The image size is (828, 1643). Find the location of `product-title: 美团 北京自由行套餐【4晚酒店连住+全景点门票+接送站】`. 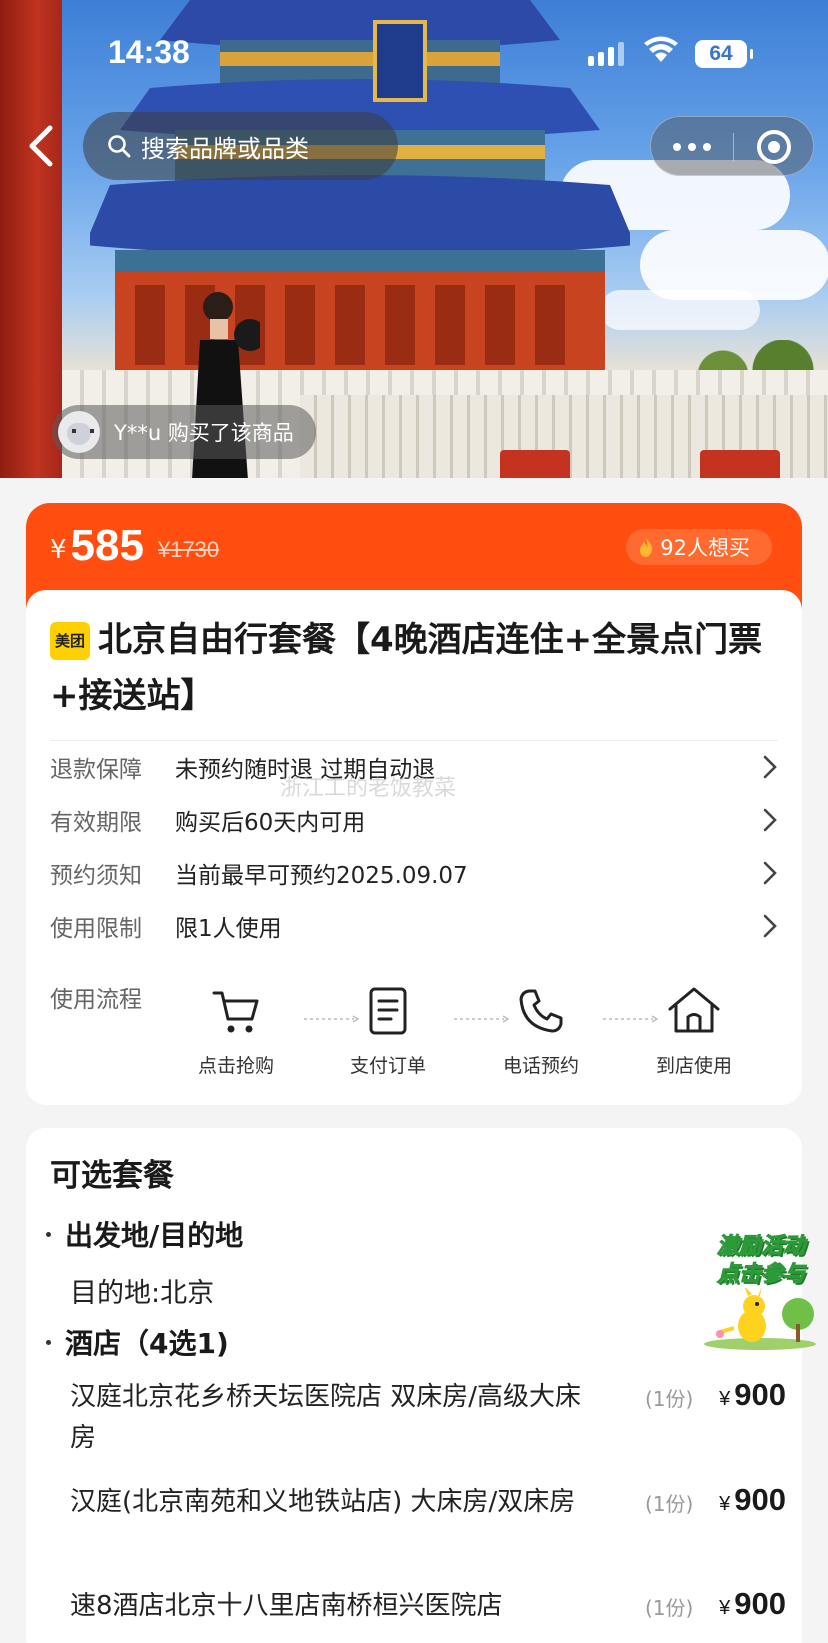

product-title: 美团 北京自由行套餐【4晚酒店连住+全景点门票+接送站】 is located at coordinates (410, 668).